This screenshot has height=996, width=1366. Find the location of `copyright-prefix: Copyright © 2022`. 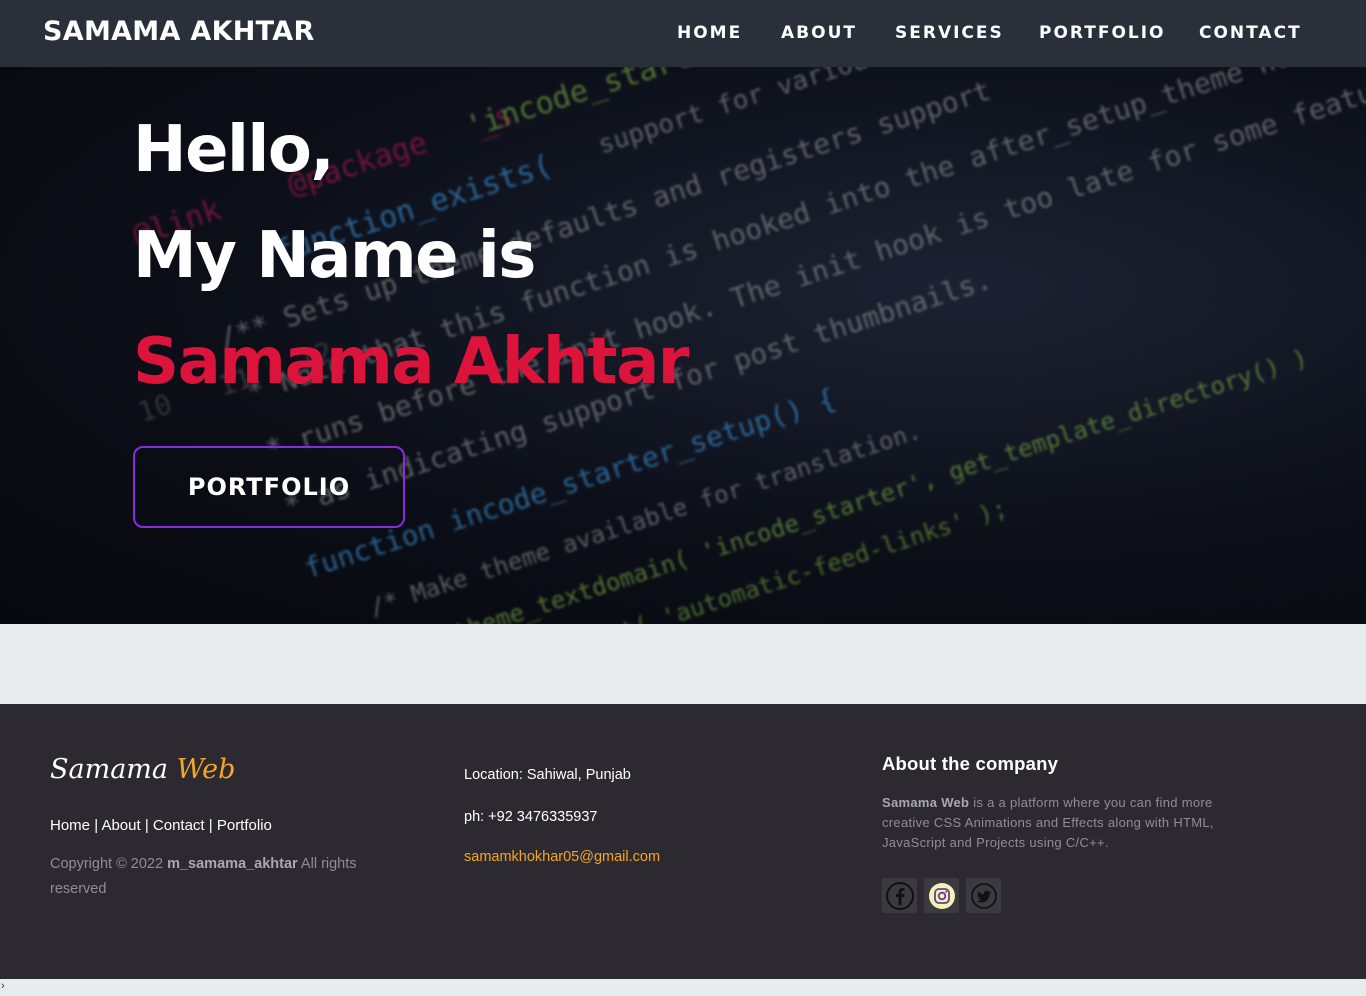

copyright-prefix: Copyright © 2022 is located at coordinates (107, 864).